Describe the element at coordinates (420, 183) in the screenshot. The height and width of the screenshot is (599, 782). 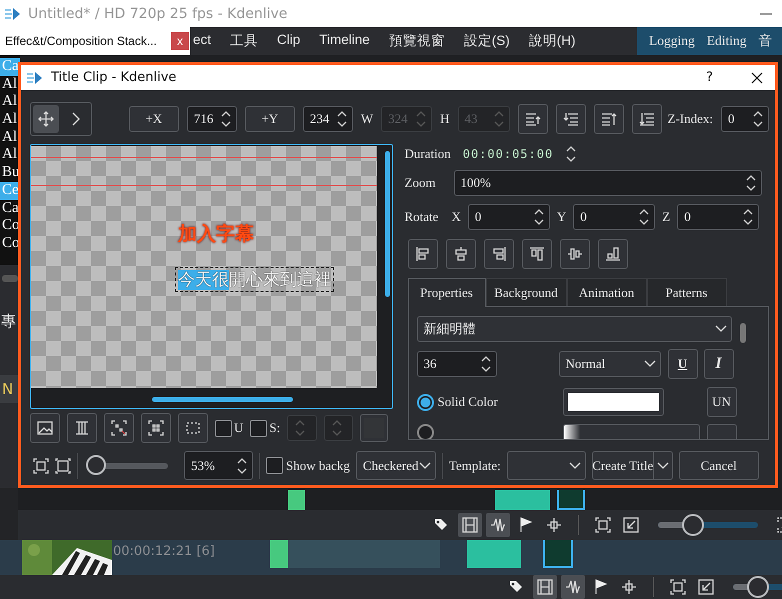
I see `zoom-label: Zoom` at that location.